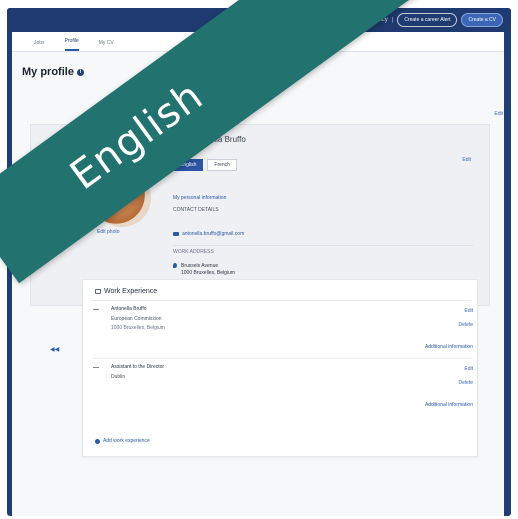  Describe the element at coordinates (138, 328) in the screenshot. I see `experience-location: 1000 Bruxelles, Belgium` at that location.